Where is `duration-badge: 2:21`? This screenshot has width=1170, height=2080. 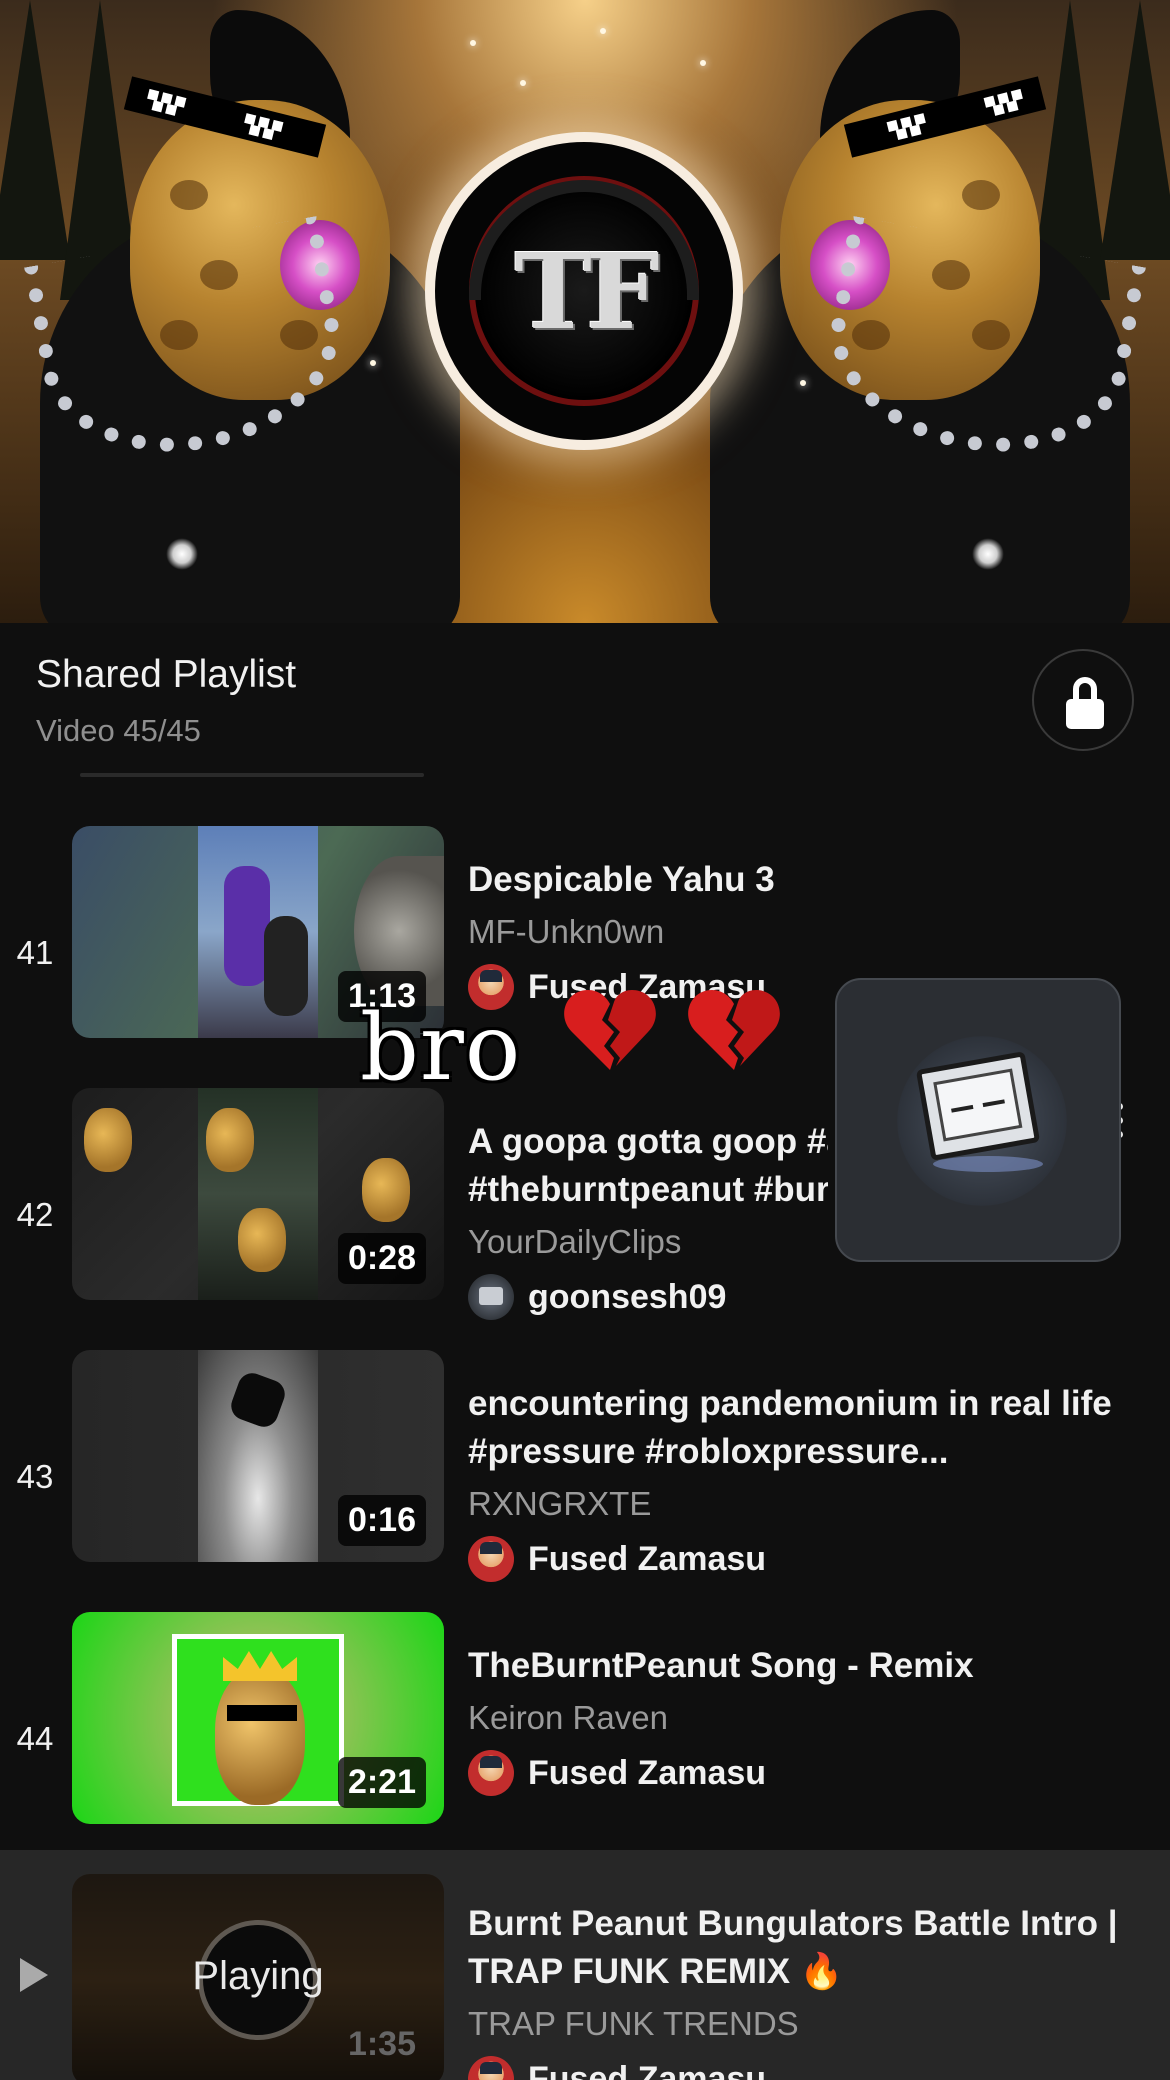
duration-badge: 2:21 is located at coordinates (381, 1782).